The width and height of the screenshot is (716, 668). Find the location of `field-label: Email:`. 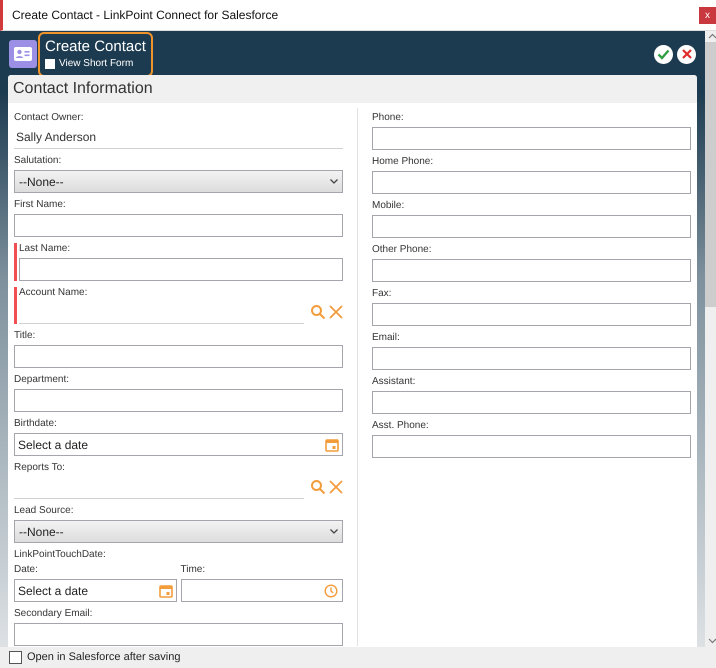

field-label: Email: is located at coordinates (386, 338).